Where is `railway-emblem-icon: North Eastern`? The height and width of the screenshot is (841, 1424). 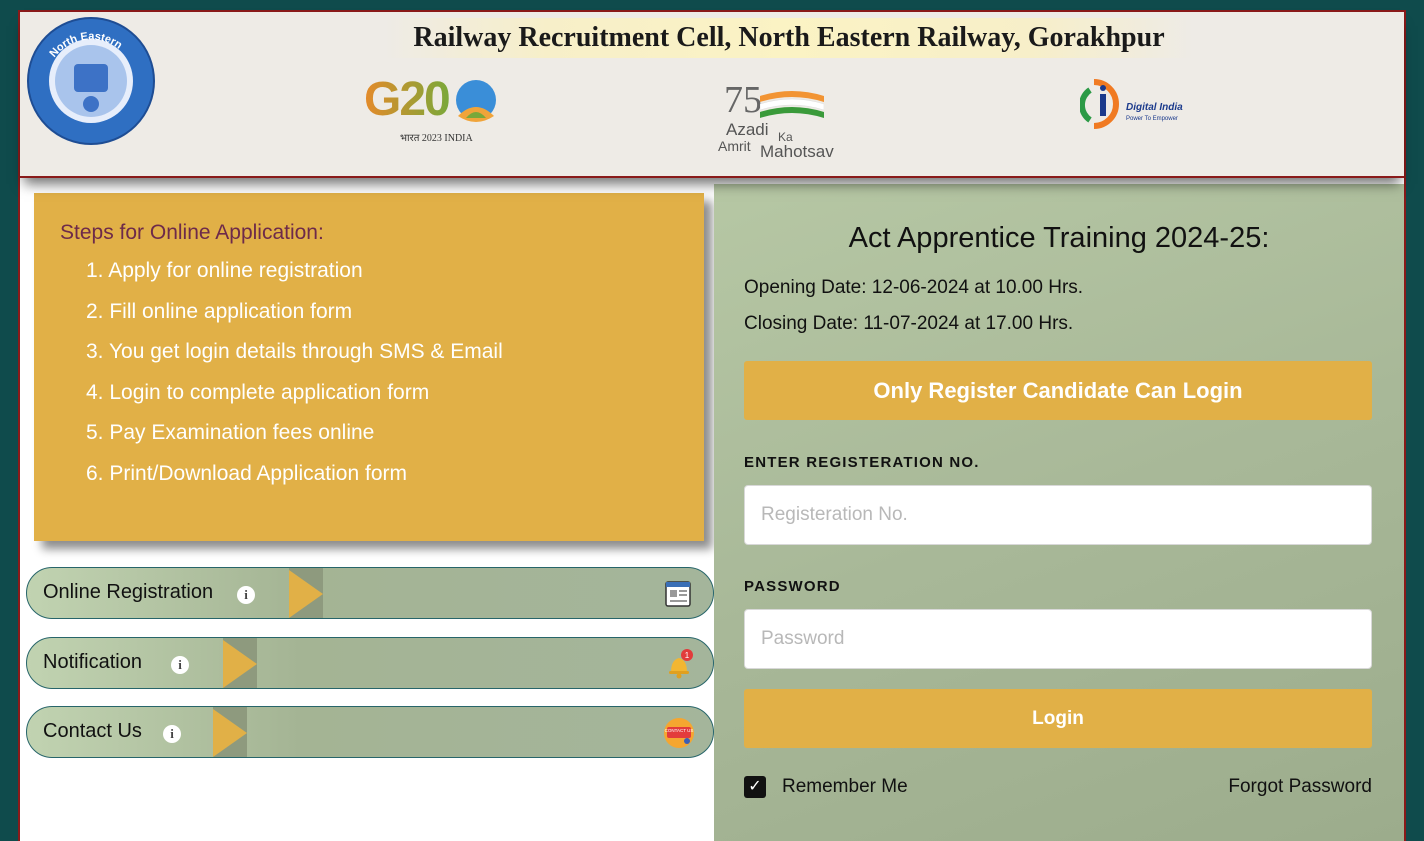 railway-emblem-icon: North Eastern is located at coordinates (91, 81).